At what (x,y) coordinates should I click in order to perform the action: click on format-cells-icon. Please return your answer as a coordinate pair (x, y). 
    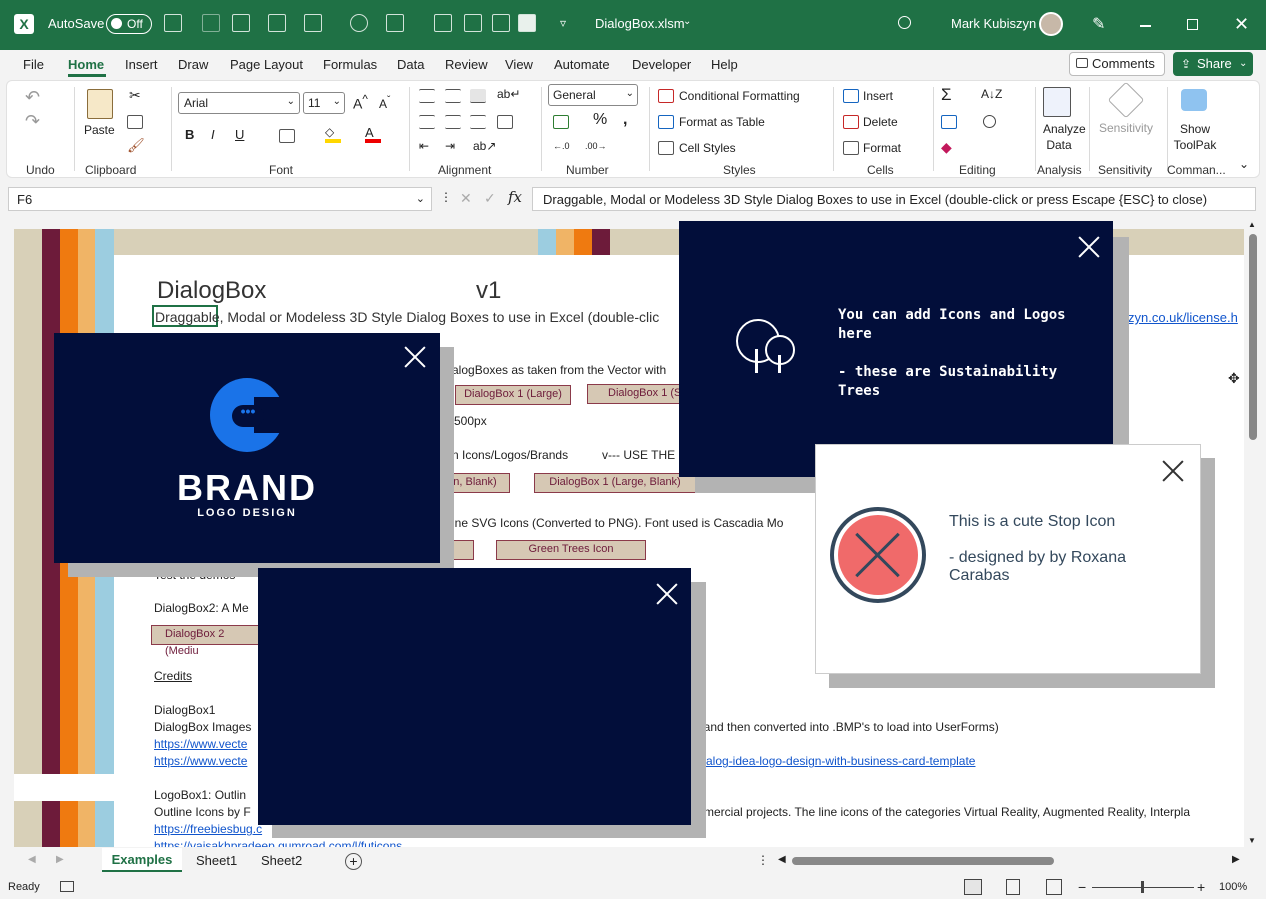
    Looking at the image, I should click on (851, 148).